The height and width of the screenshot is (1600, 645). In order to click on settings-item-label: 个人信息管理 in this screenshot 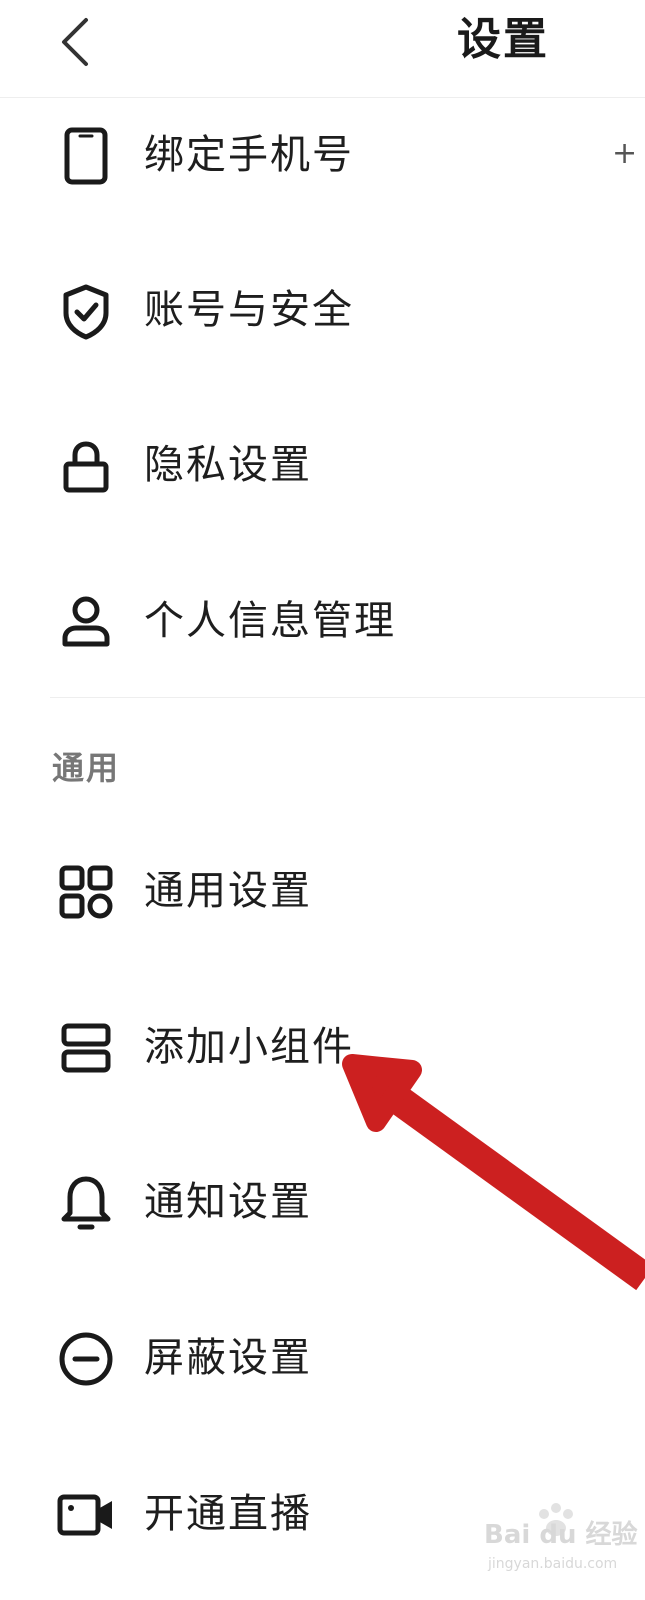, I will do `click(270, 621)`.